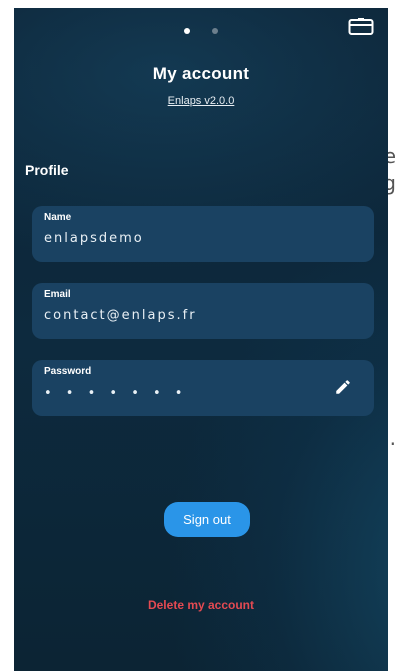  Describe the element at coordinates (201, 31) in the screenshot. I see `page-indicator` at that location.